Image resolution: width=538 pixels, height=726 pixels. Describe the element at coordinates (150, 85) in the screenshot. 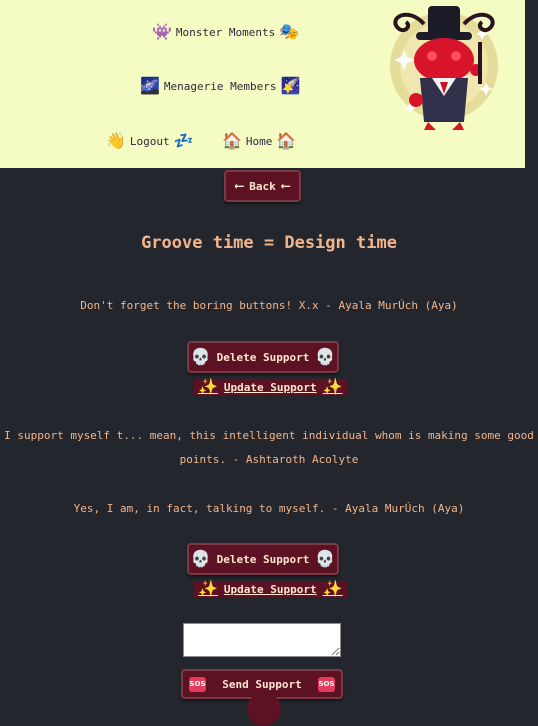

I see `milky-way-icon: 🌌` at that location.